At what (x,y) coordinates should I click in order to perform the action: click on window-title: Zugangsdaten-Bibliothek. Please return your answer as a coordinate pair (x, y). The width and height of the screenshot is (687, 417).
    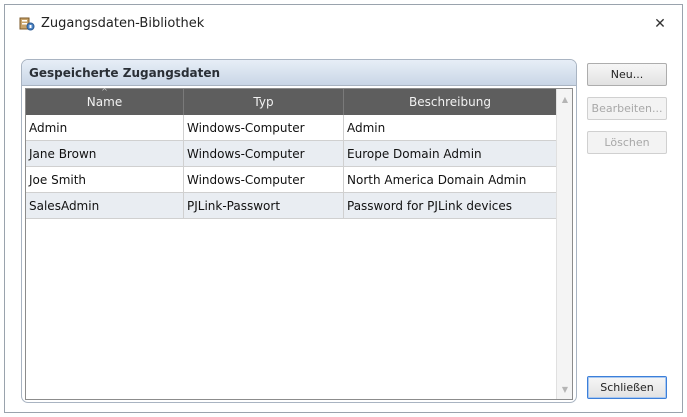
    Looking at the image, I should click on (123, 23).